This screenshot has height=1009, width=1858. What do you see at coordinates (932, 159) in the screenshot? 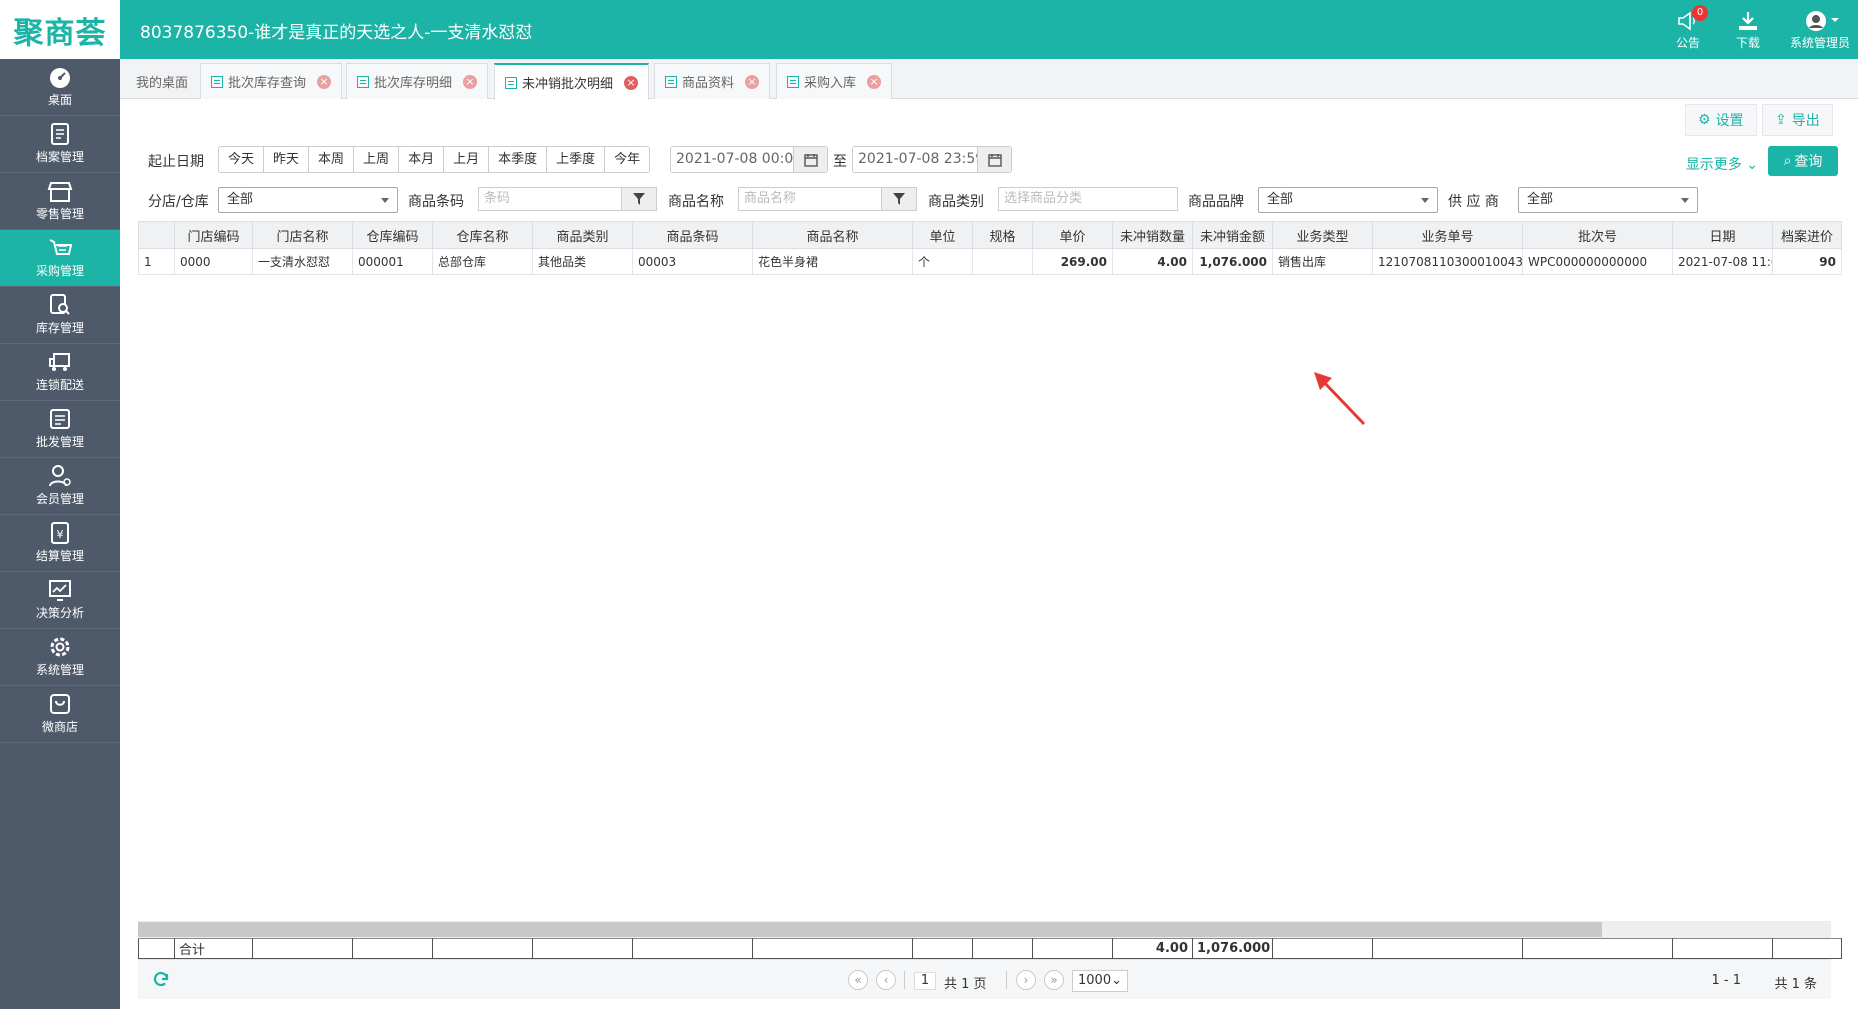
I see `date-to-input: 2021-07-08 23:59` at bounding box center [932, 159].